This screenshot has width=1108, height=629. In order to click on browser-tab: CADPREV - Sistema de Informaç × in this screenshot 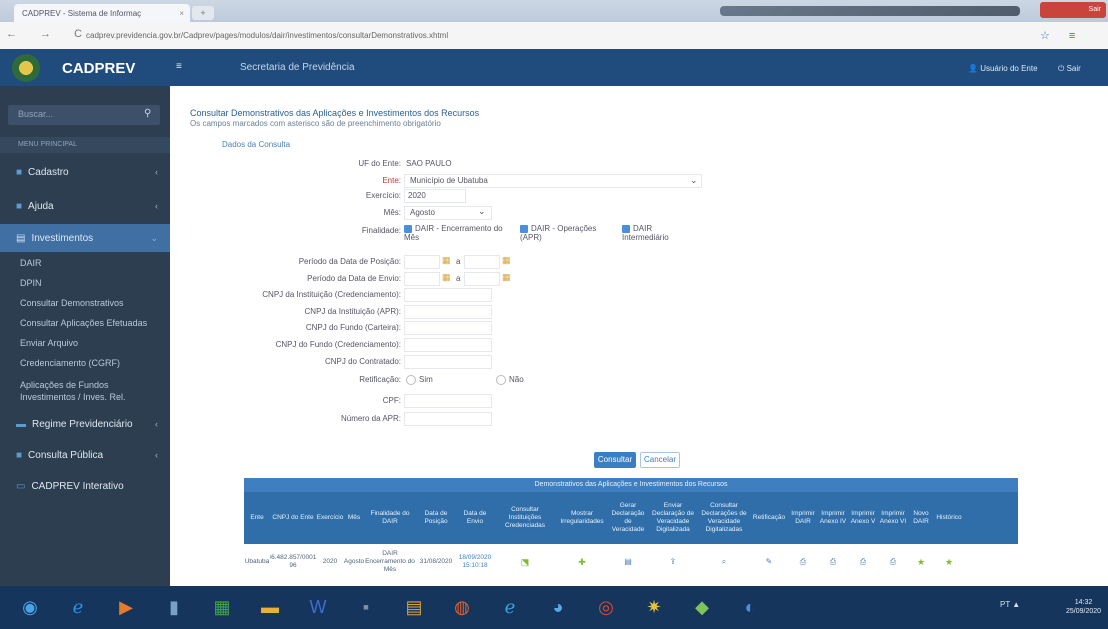, I will do `click(102, 13)`.